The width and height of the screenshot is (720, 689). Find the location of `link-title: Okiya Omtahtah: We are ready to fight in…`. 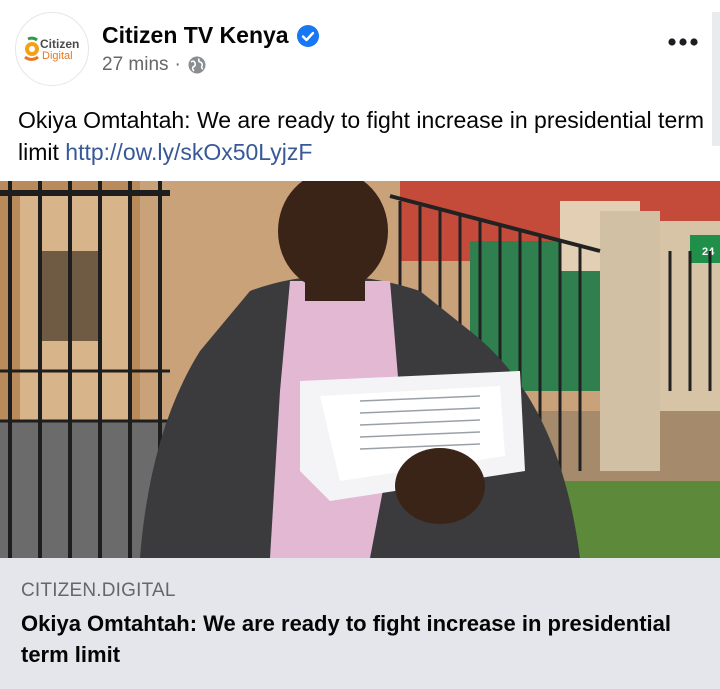

link-title: Okiya Omtahtah: We are ready to fight in… is located at coordinates (351, 639).